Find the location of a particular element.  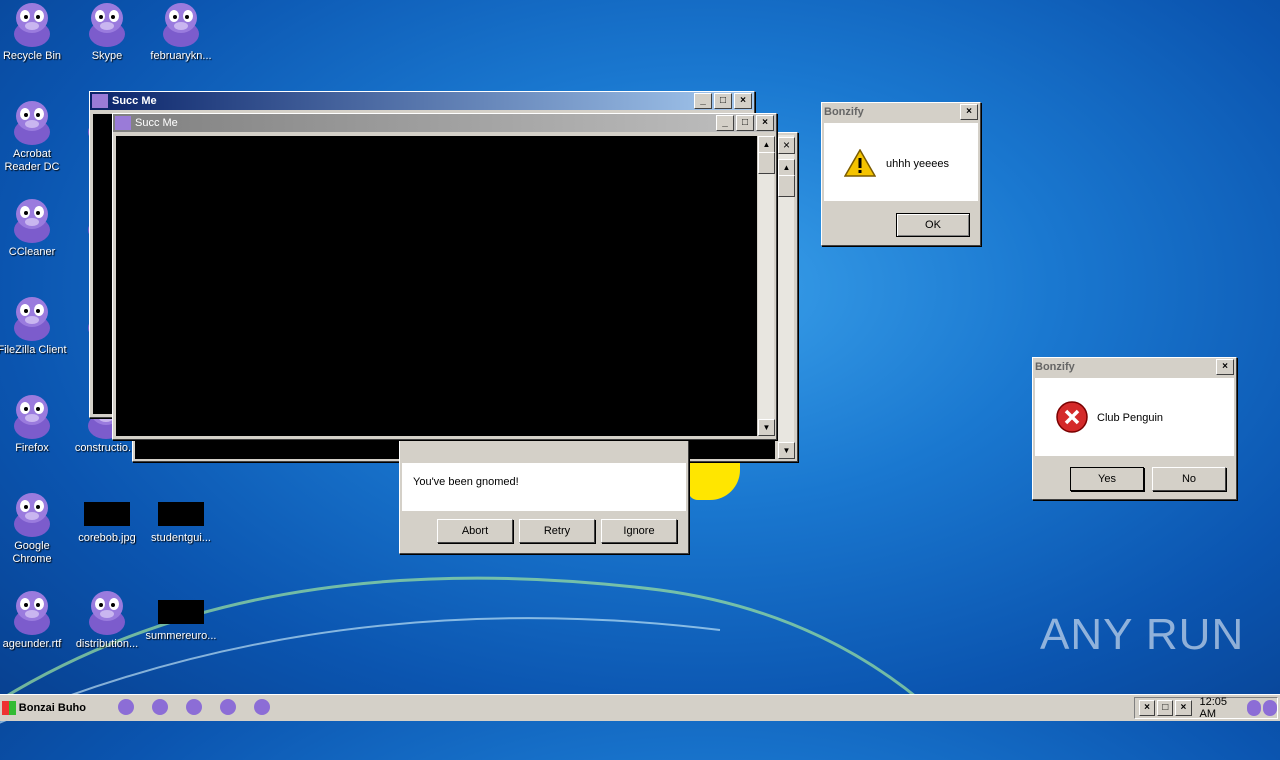

watermark-text: ANY RUN is located at coordinates (1142, 634).